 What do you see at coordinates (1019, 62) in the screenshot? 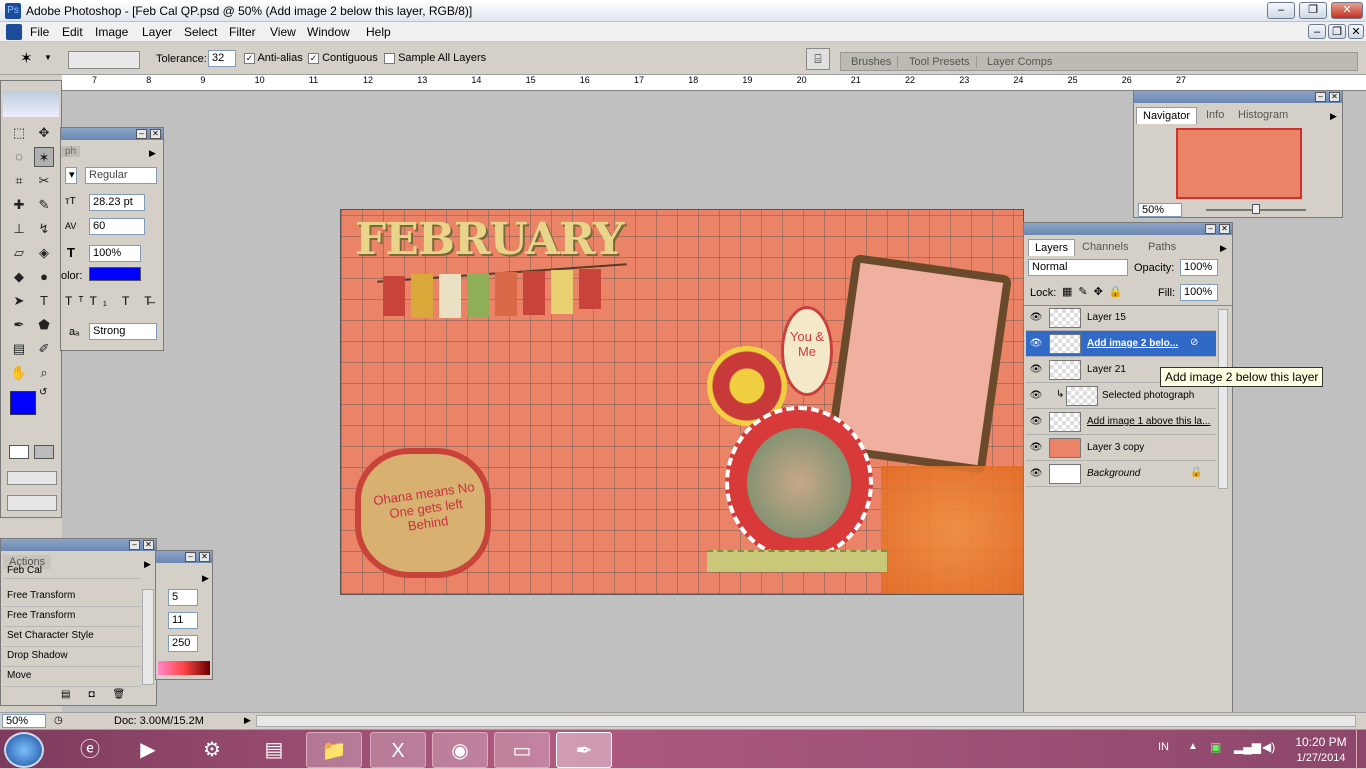
I see `palette-well-layer-comps: Layer Comps` at bounding box center [1019, 62].